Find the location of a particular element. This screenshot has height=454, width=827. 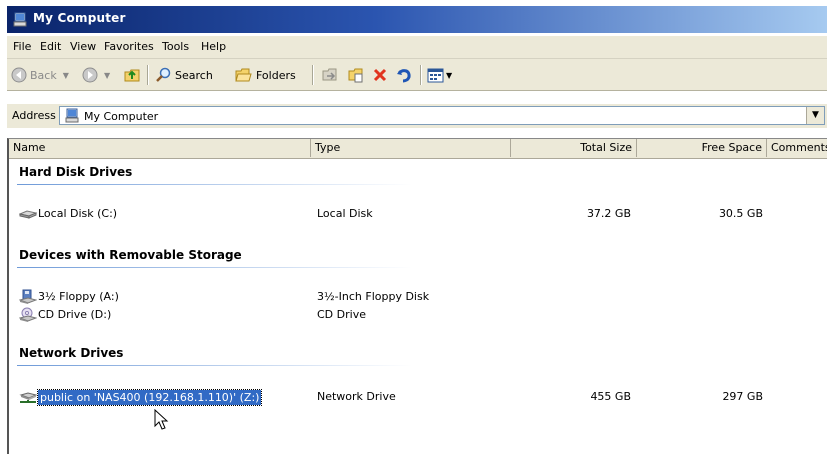

item-free-space: 297 GB is located at coordinates (742, 396).